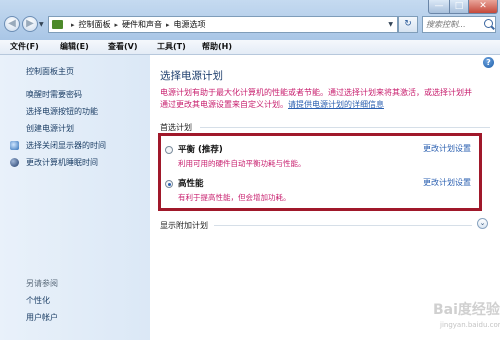 The width and height of the screenshot is (500, 340). Describe the element at coordinates (74, 47) in the screenshot. I see `menu-edit: 编辑(E)` at that location.